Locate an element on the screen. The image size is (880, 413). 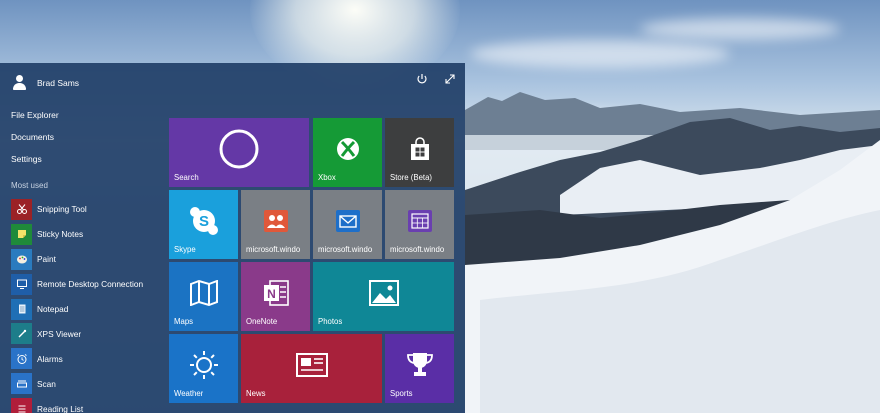
tile-photos: Photos is located at coordinates (383, 296).